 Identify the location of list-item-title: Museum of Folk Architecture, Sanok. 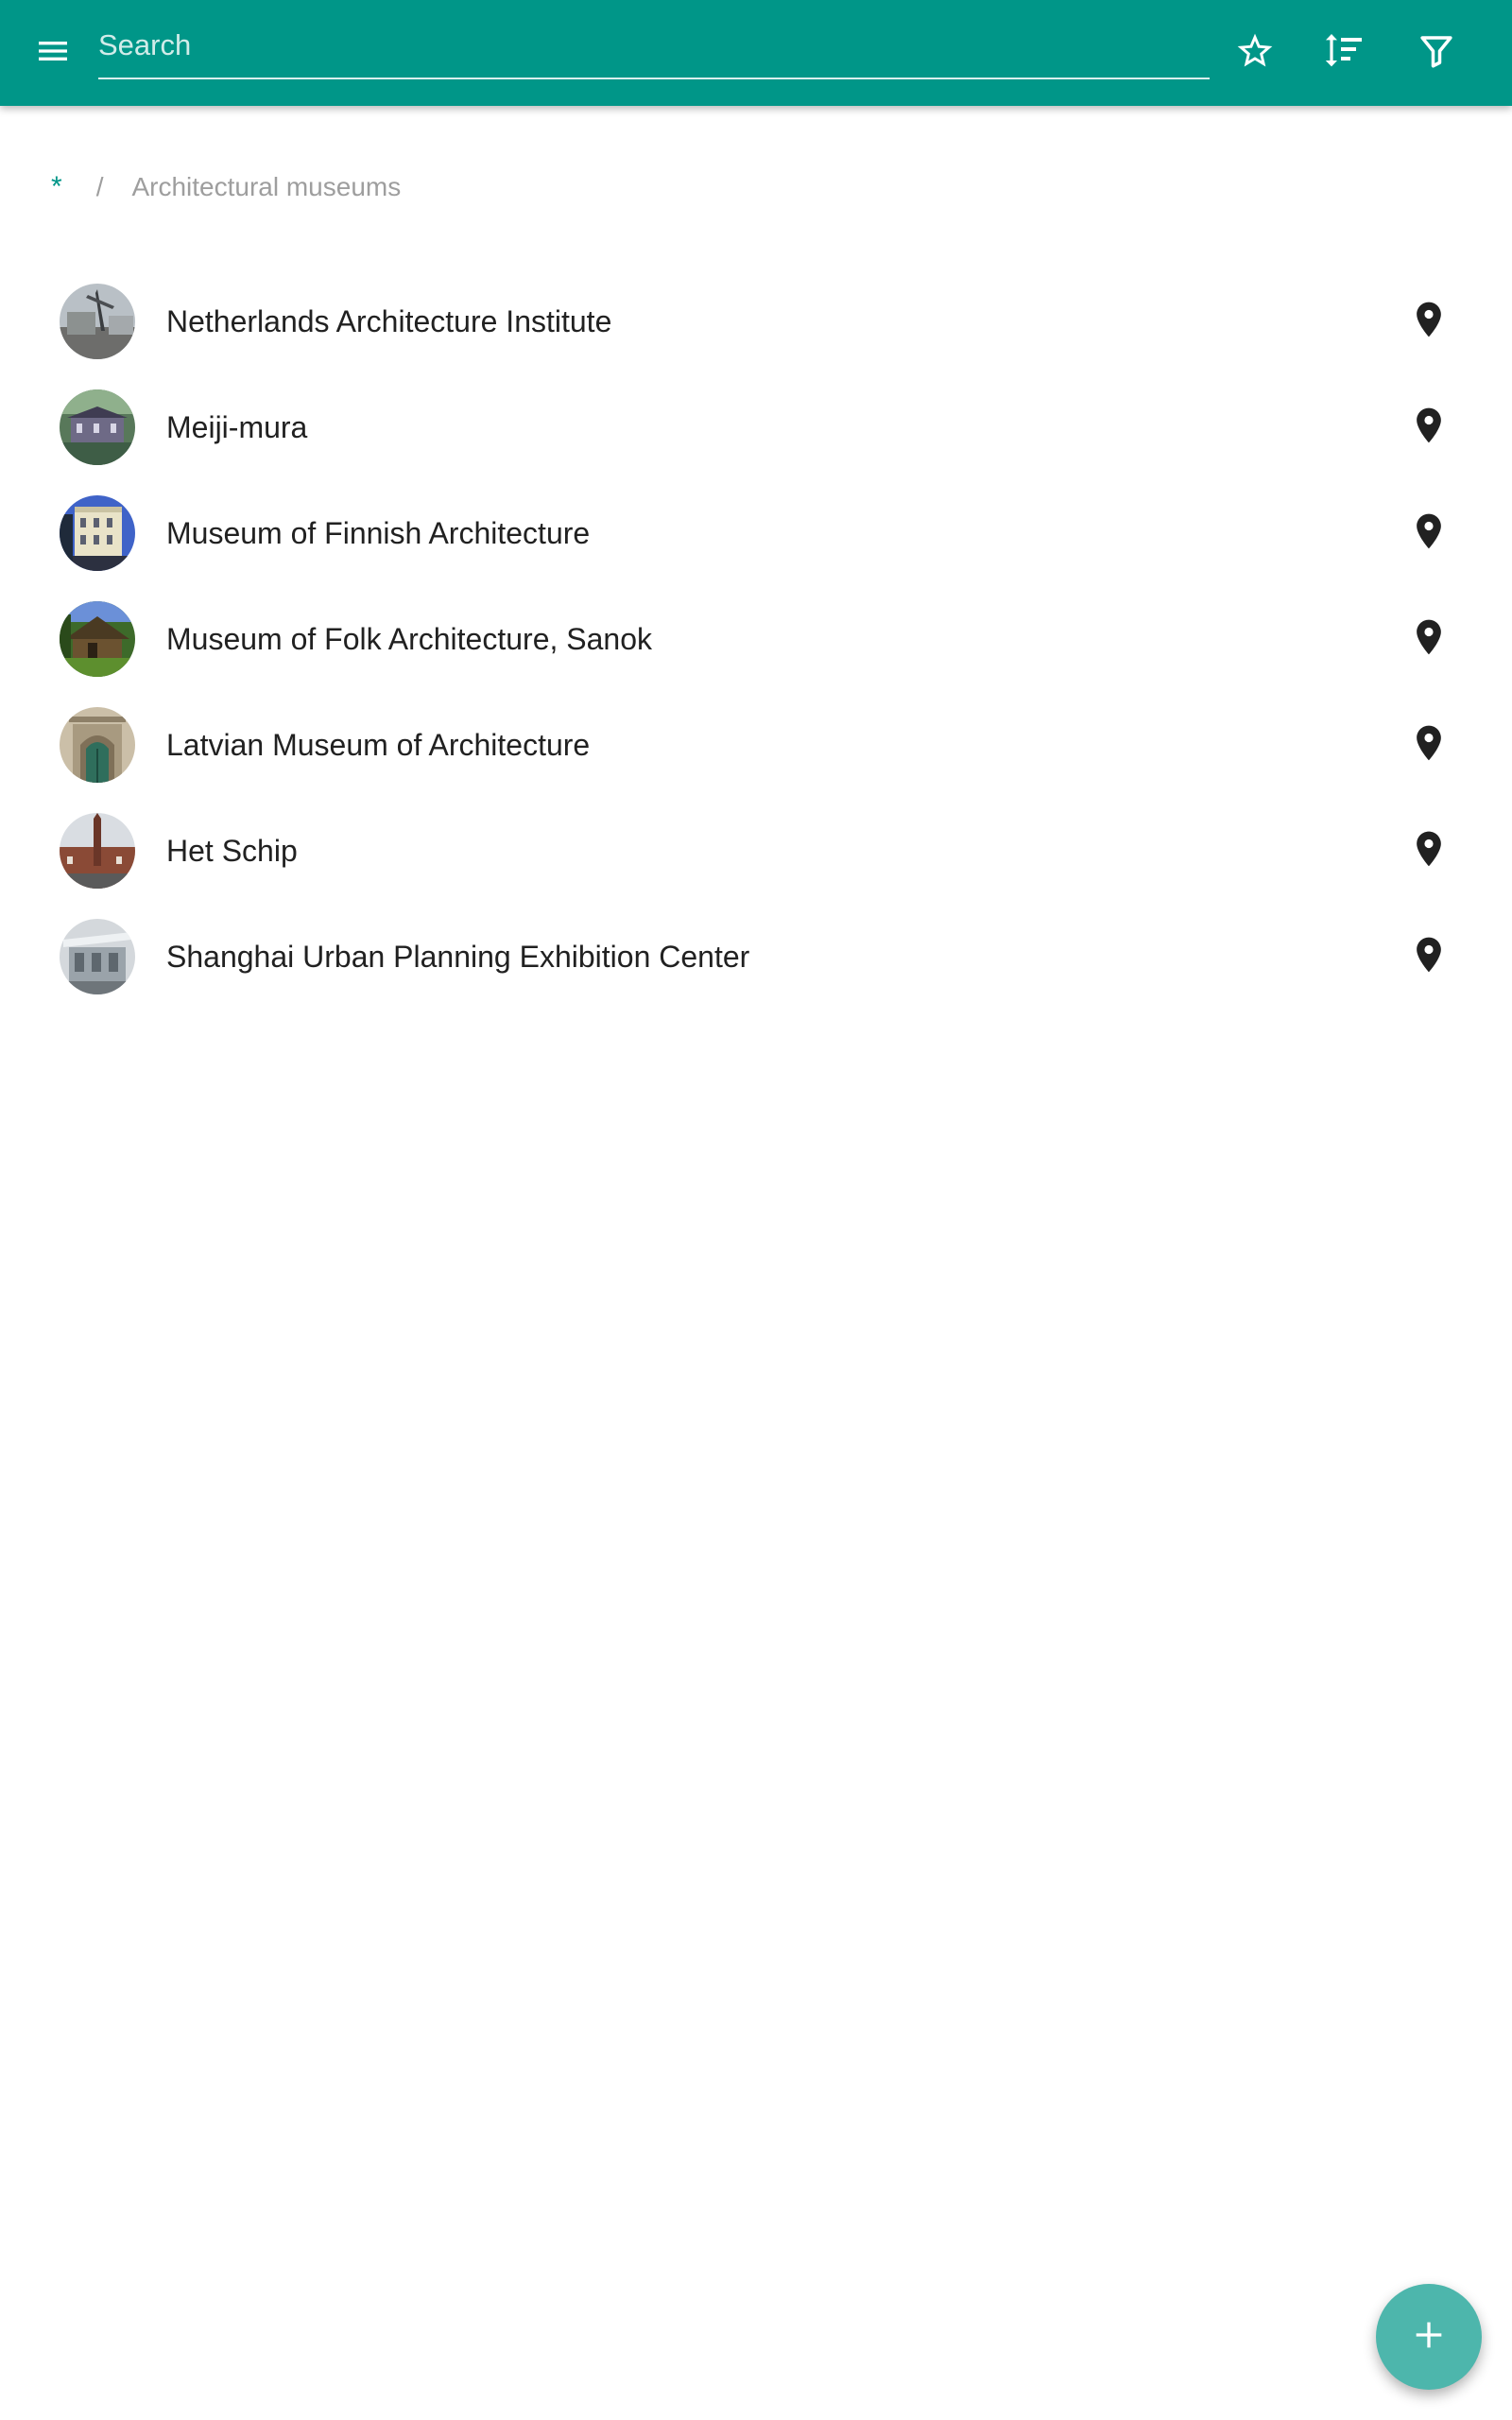
(409, 639).